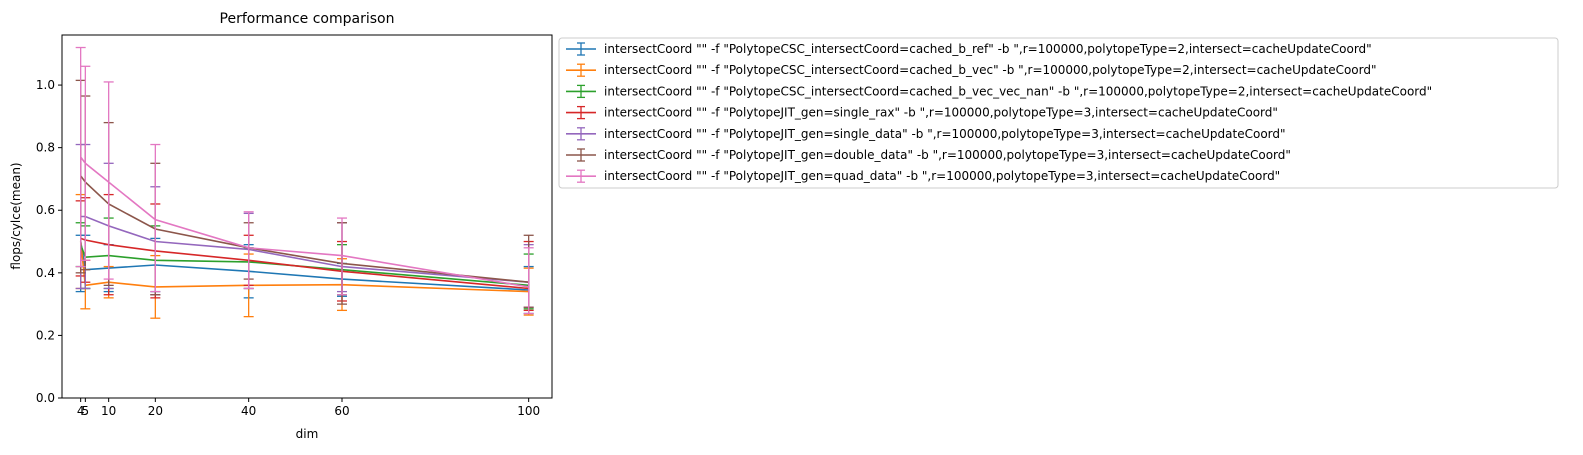 This screenshot has height=455, width=1583. I want to click on x-tick-label: 60, so click(341, 411).